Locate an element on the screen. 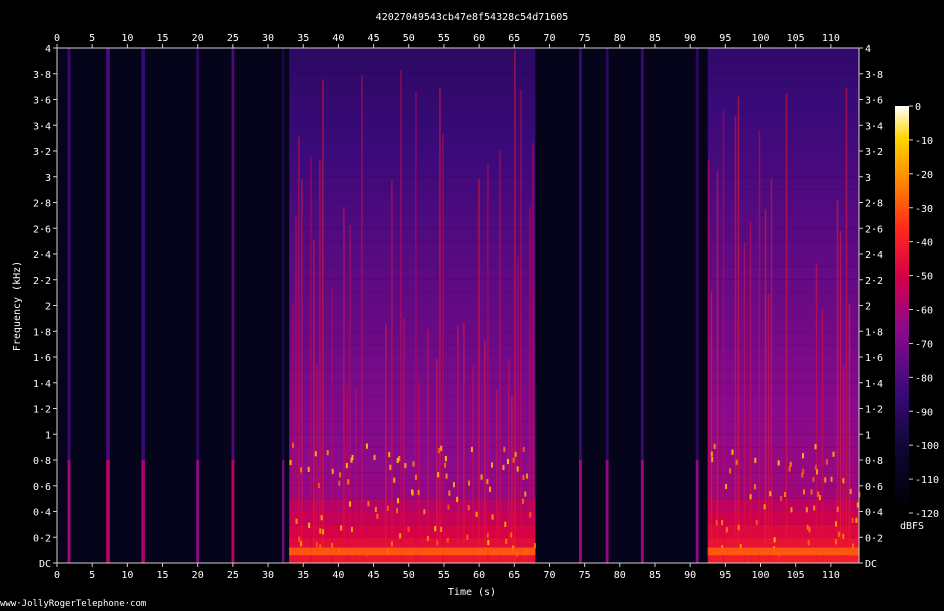 The image size is (944, 611). colorbar-tick-label: -110 is located at coordinates (927, 480).